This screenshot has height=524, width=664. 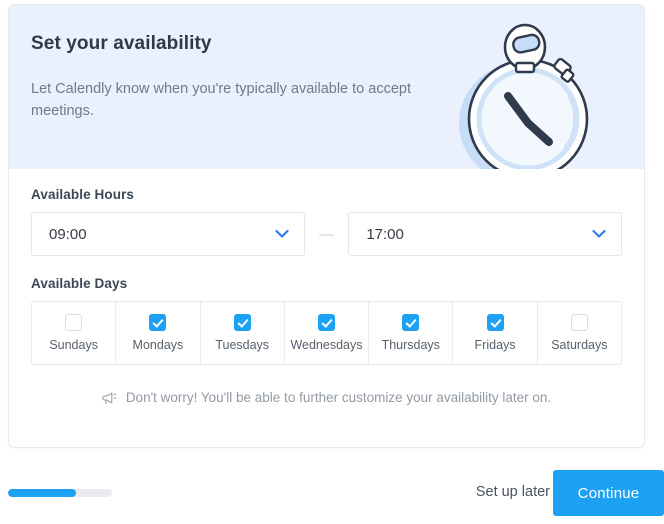 What do you see at coordinates (68, 234) in the screenshot?
I see `start-time-value: 09:00` at bounding box center [68, 234].